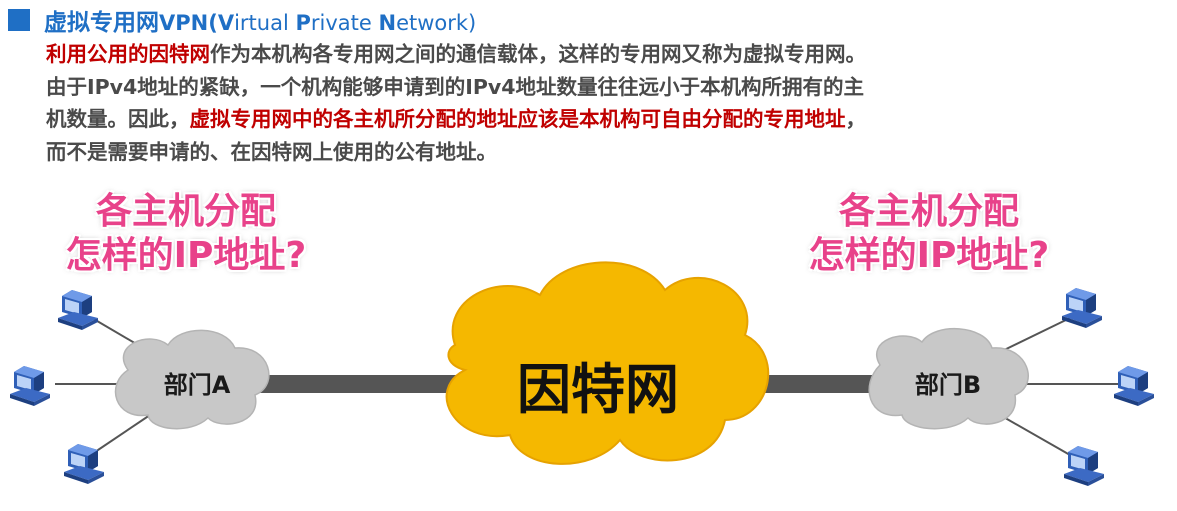 Image resolution: width=1177 pixels, height=511 pixels. What do you see at coordinates (928, 211) in the screenshot?
I see `question-right-line-1: 各主机分配` at bounding box center [928, 211].